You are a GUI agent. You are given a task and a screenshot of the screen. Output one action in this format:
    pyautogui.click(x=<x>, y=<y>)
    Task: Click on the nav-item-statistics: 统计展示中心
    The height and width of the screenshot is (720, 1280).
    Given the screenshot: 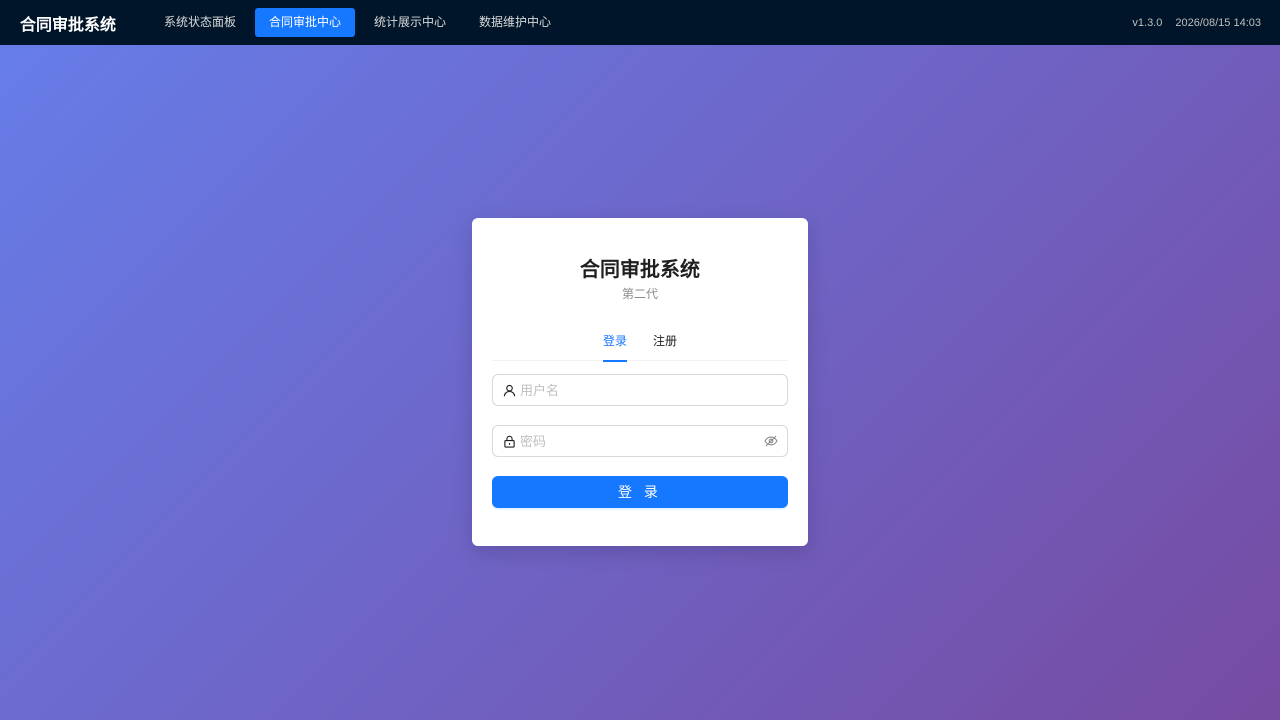 What is the action you would take?
    pyautogui.click(x=410, y=22)
    